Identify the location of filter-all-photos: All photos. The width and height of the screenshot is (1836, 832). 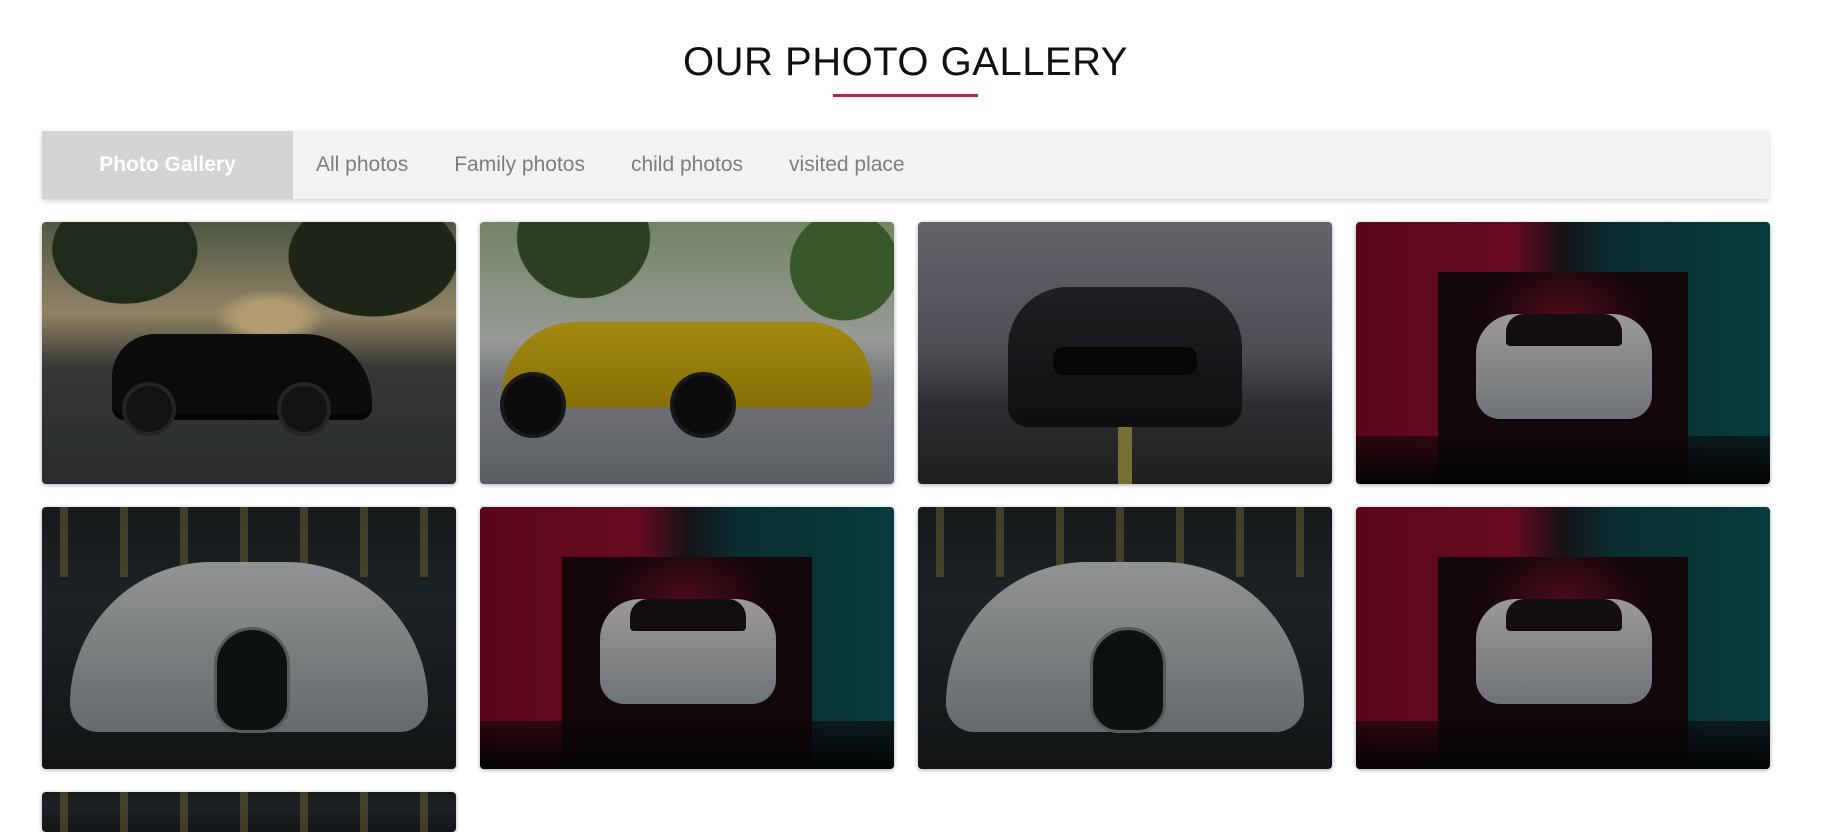
(362, 165).